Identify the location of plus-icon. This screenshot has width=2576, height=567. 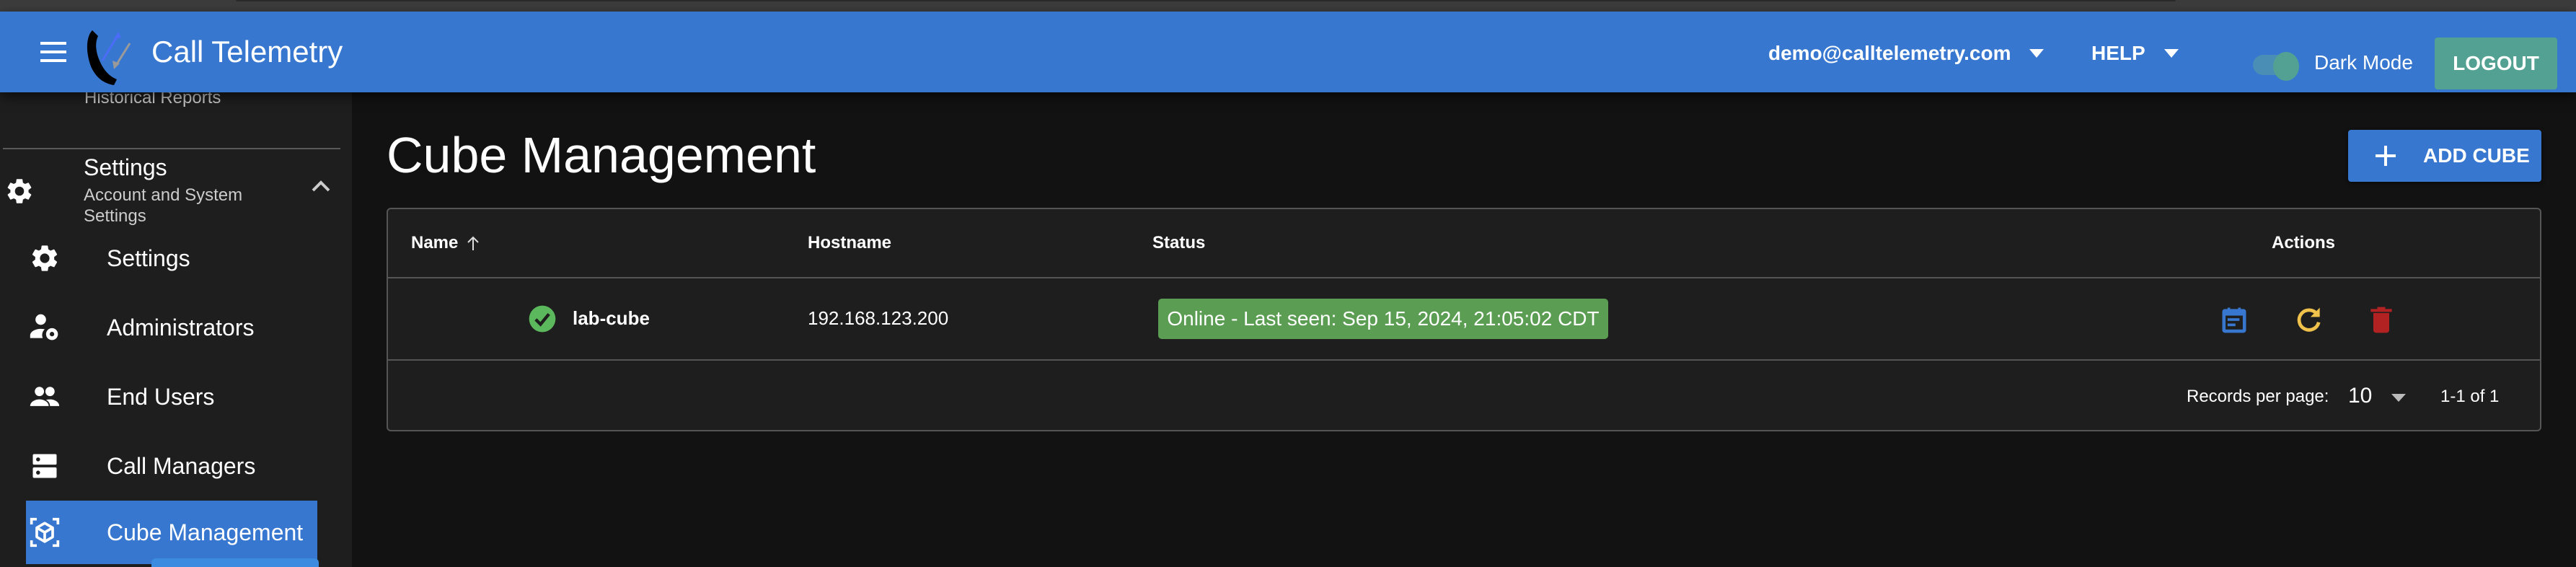
(2386, 156).